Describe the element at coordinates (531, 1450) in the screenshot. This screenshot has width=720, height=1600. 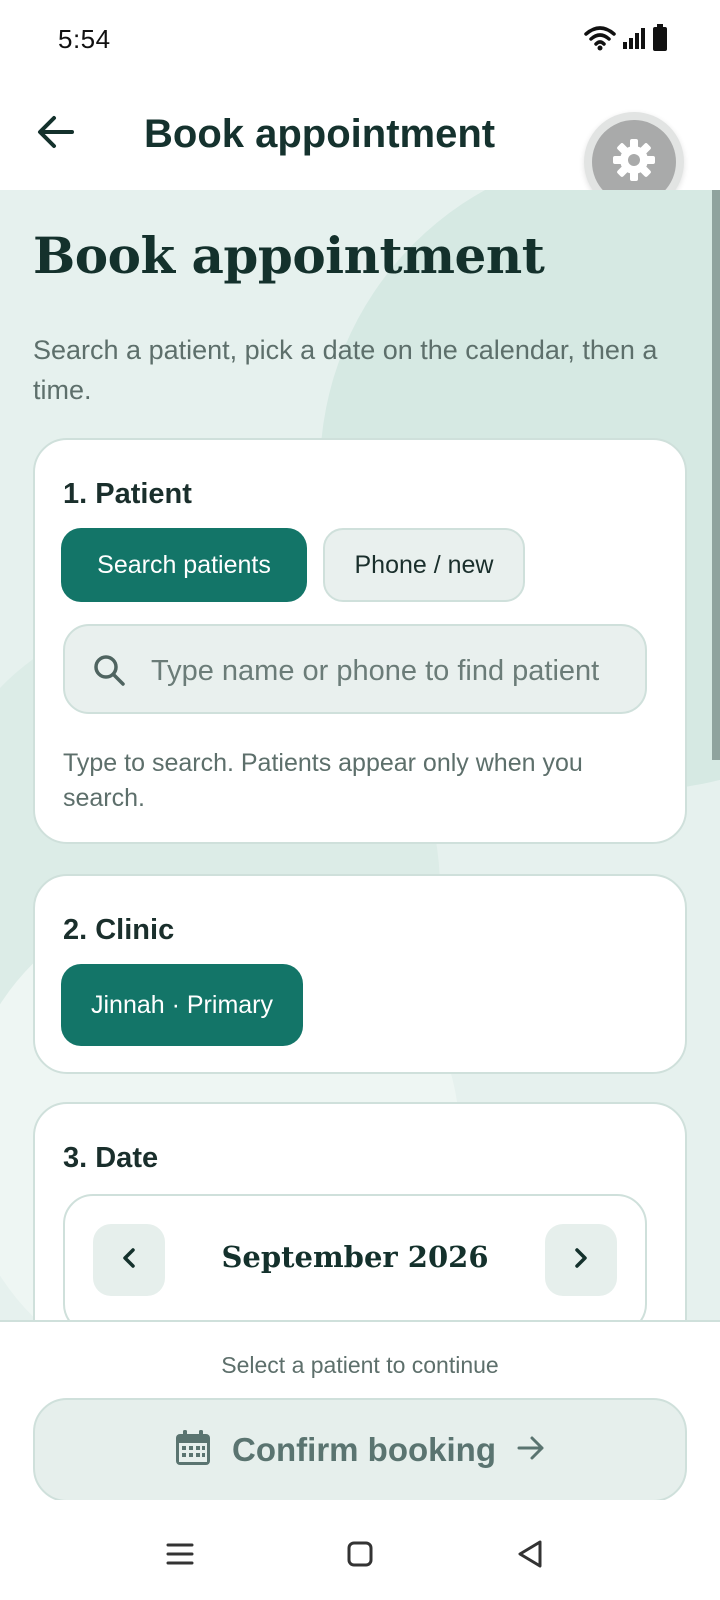
I see `arrow-right-icon` at that location.